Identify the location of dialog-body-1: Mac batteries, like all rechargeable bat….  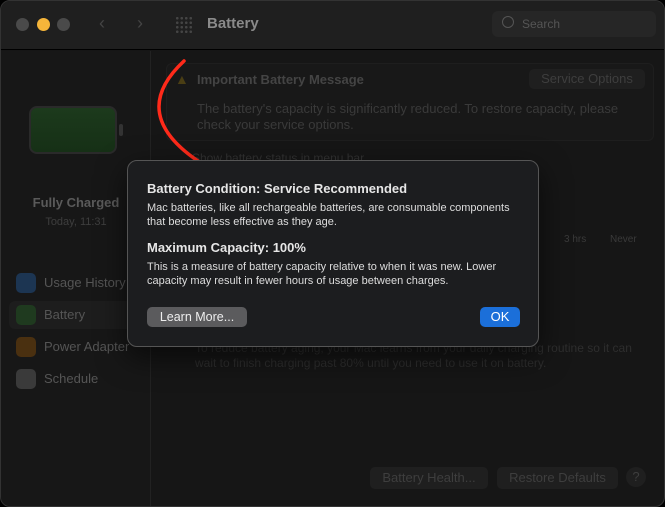
(328, 215).